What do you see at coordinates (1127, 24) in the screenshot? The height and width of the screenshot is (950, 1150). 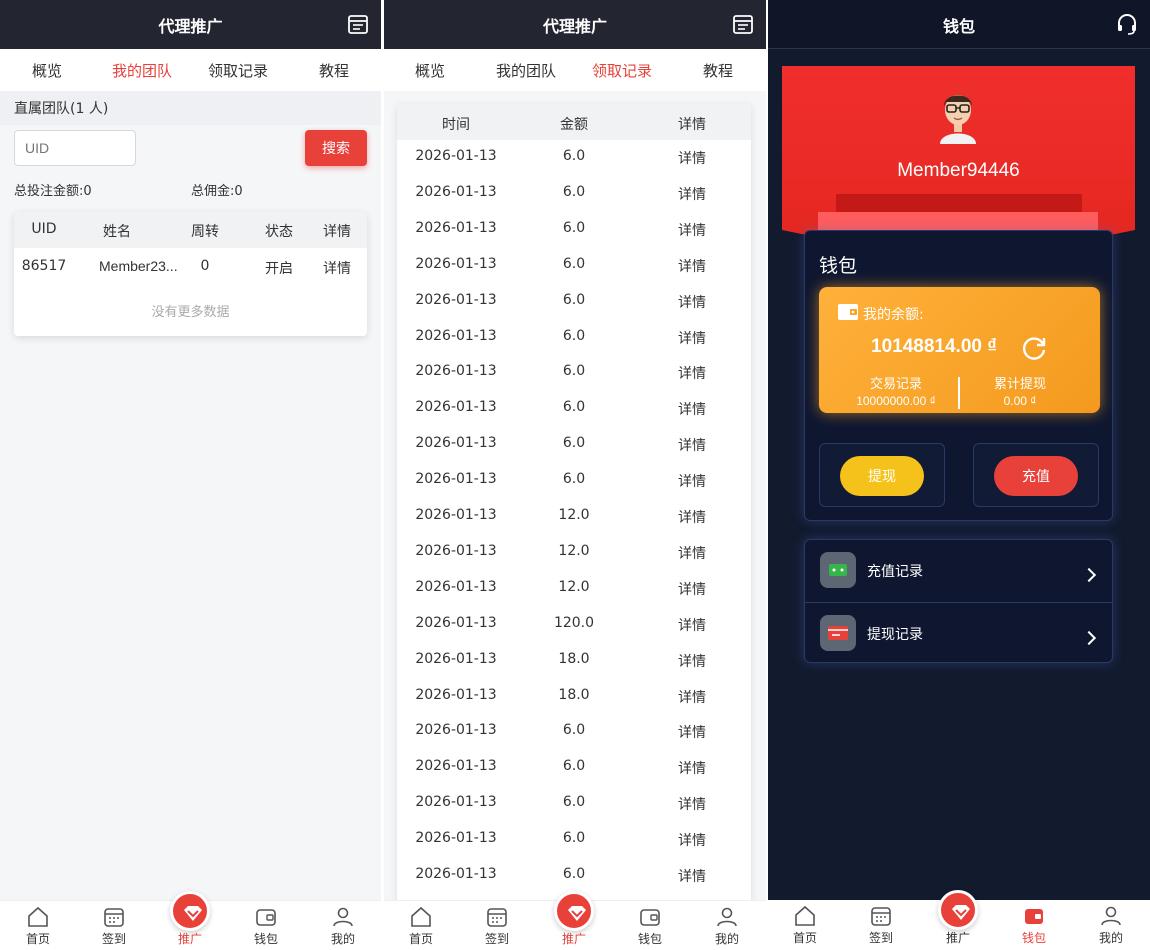 I see `headset-icon` at bounding box center [1127, 24].